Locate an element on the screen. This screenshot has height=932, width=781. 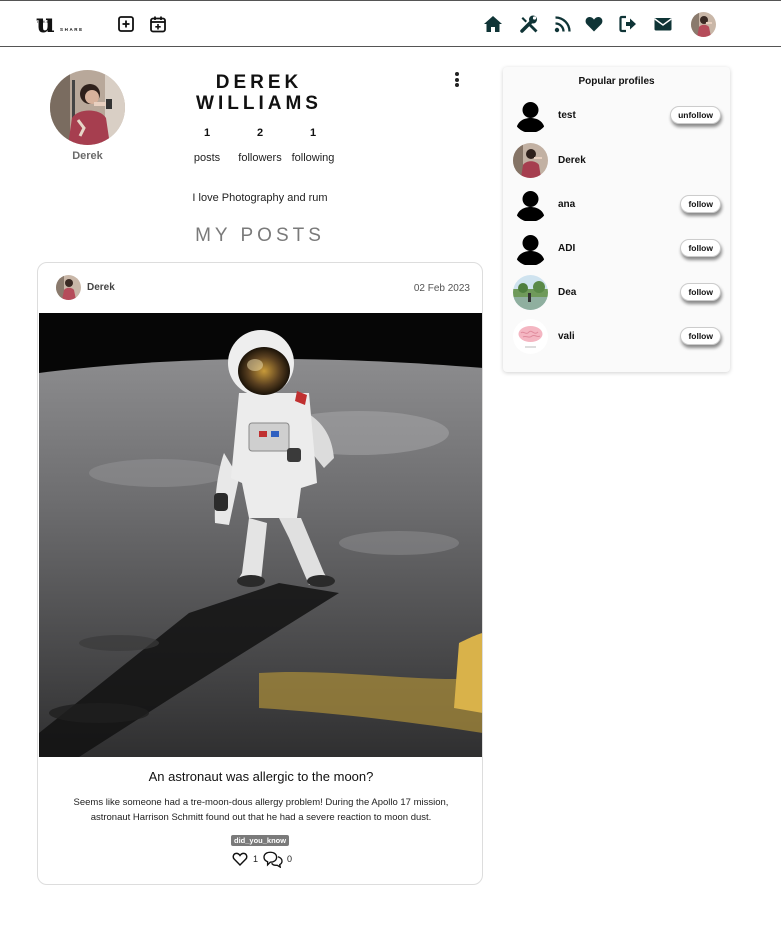
comment-count: 0 is located at coordinates (290, 859).